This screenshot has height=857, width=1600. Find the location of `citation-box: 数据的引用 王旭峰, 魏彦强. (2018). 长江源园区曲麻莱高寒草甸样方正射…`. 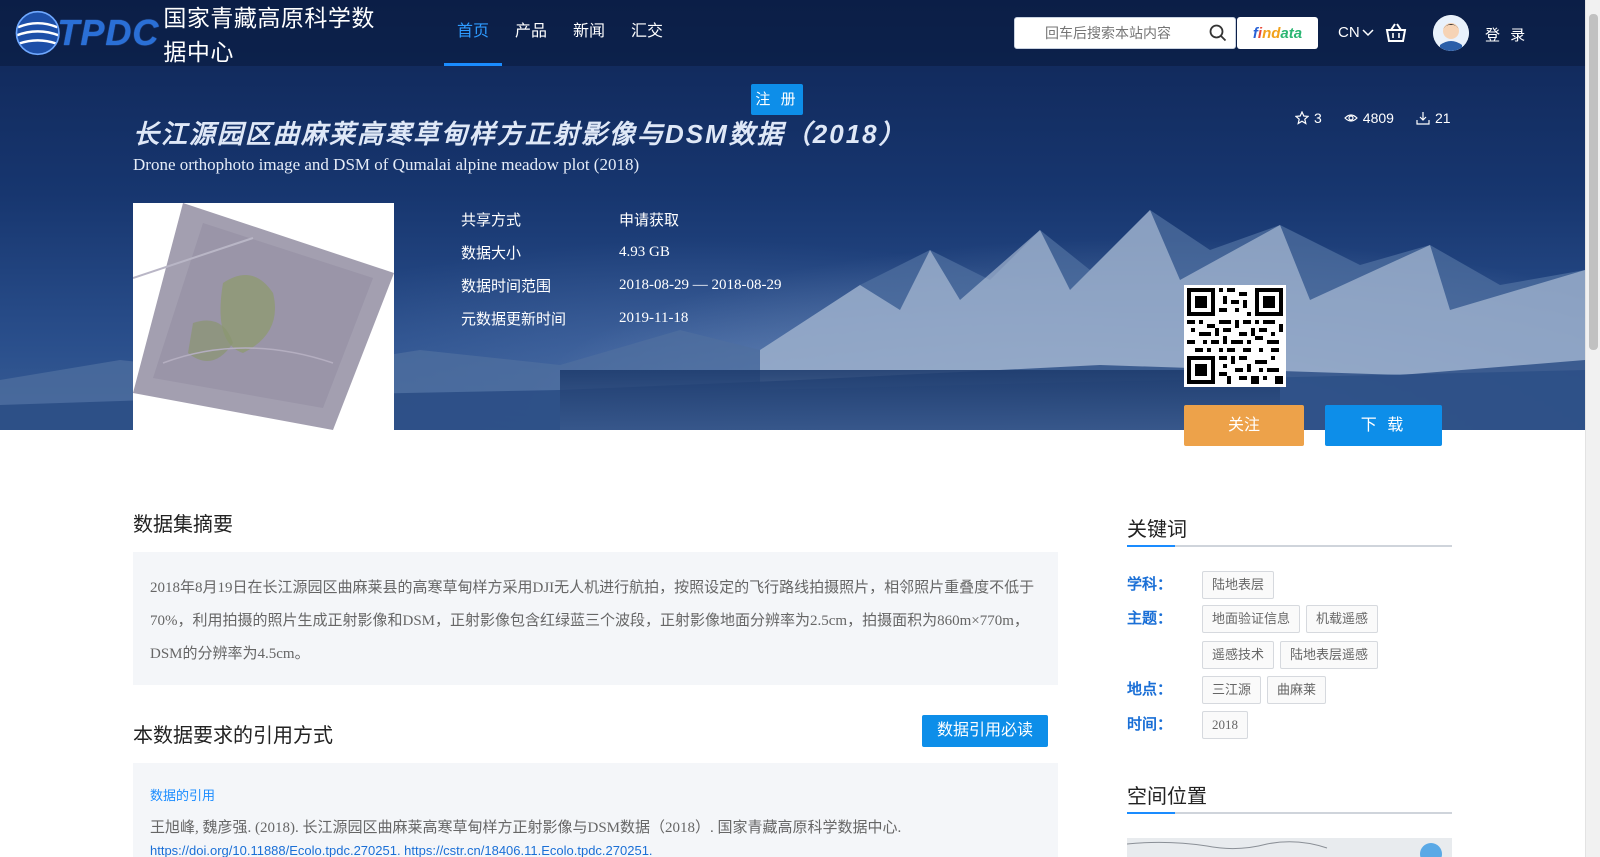

citation-box: 数据的引用 王旭峰, 魏彦强. (2018). 长江源园区曲麻莱高寒草甸样方正射… is located at coordinates (595, 810).